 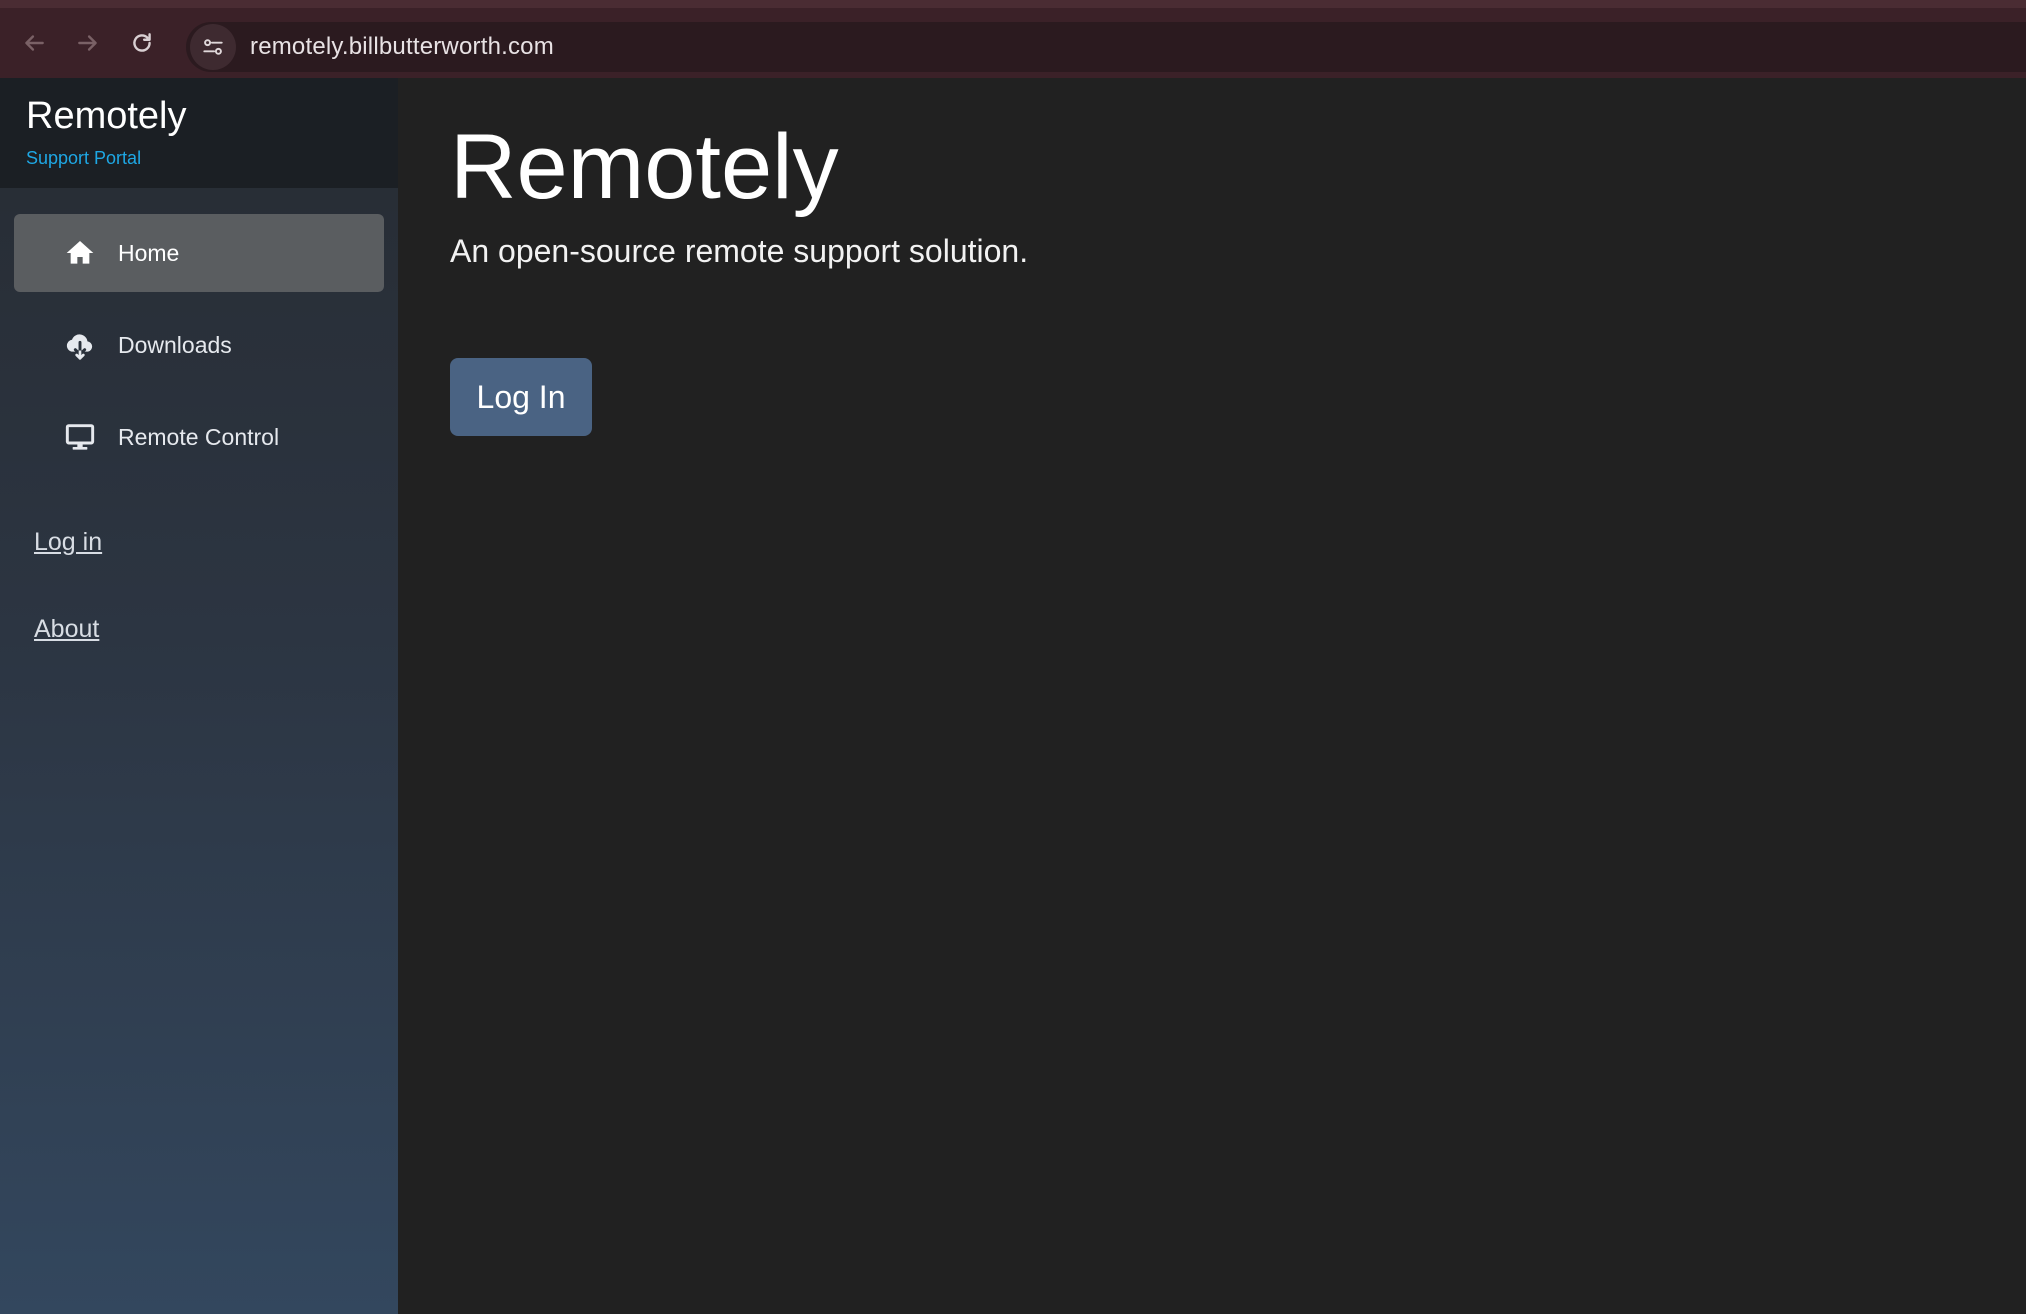 What do you see at coordinates (216, 542) in the screenshot?
I see `login-link: Log in` at bounding box center [216, 542].